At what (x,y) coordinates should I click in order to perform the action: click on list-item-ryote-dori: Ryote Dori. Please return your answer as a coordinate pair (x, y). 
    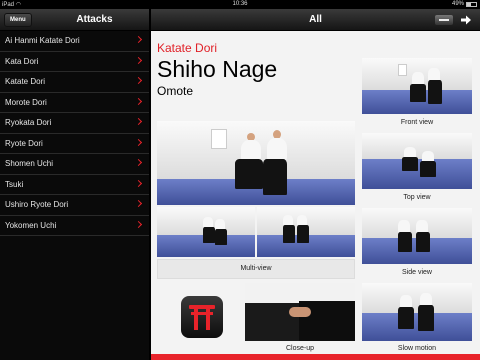
    Looking at the image, I should click on (74, 144).